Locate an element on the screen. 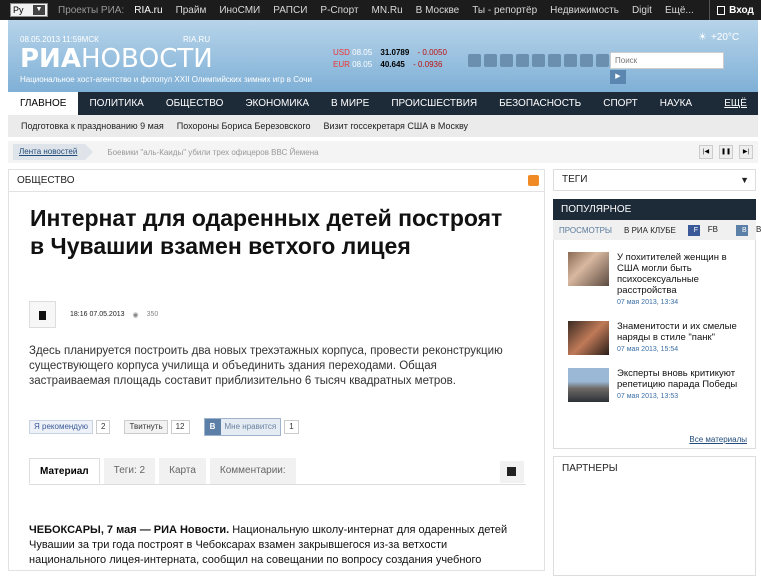  tags-dropdown: Теги ▼ is located at coordinates (654, 180).